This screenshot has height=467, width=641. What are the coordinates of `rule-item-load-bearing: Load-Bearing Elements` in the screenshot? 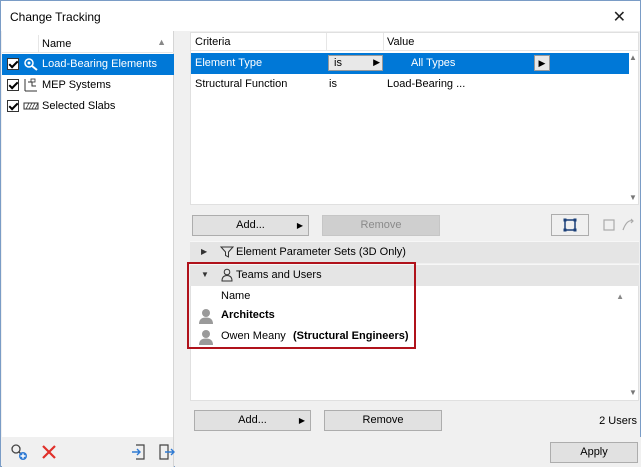 It's located at (88, 64).